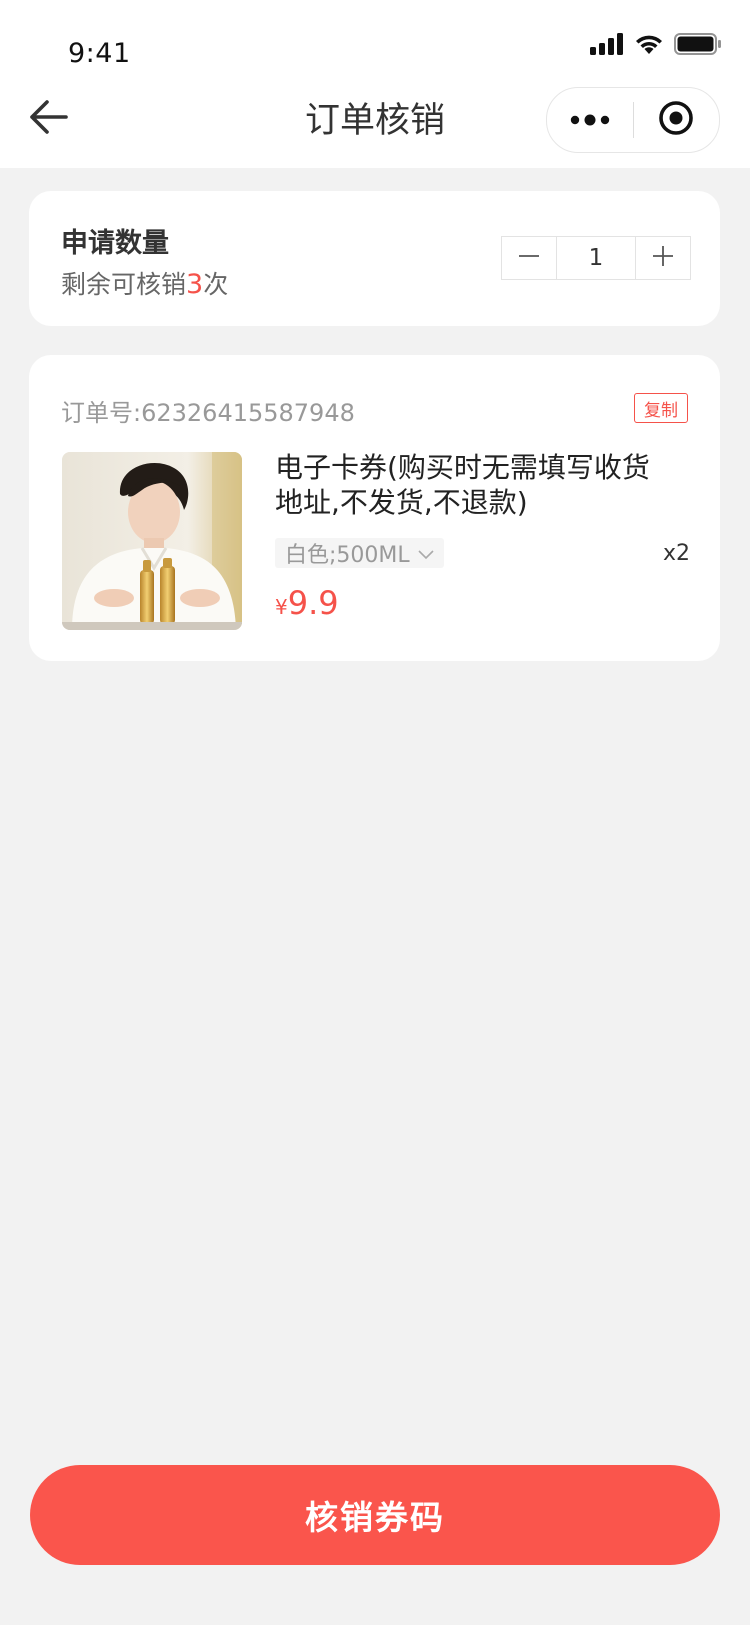 This screenshot has height=1625, width=750. Describe the element at coordinates (124, 284) in the screenshot. I see `remaining-prefix: 剩余可核销` at that location.